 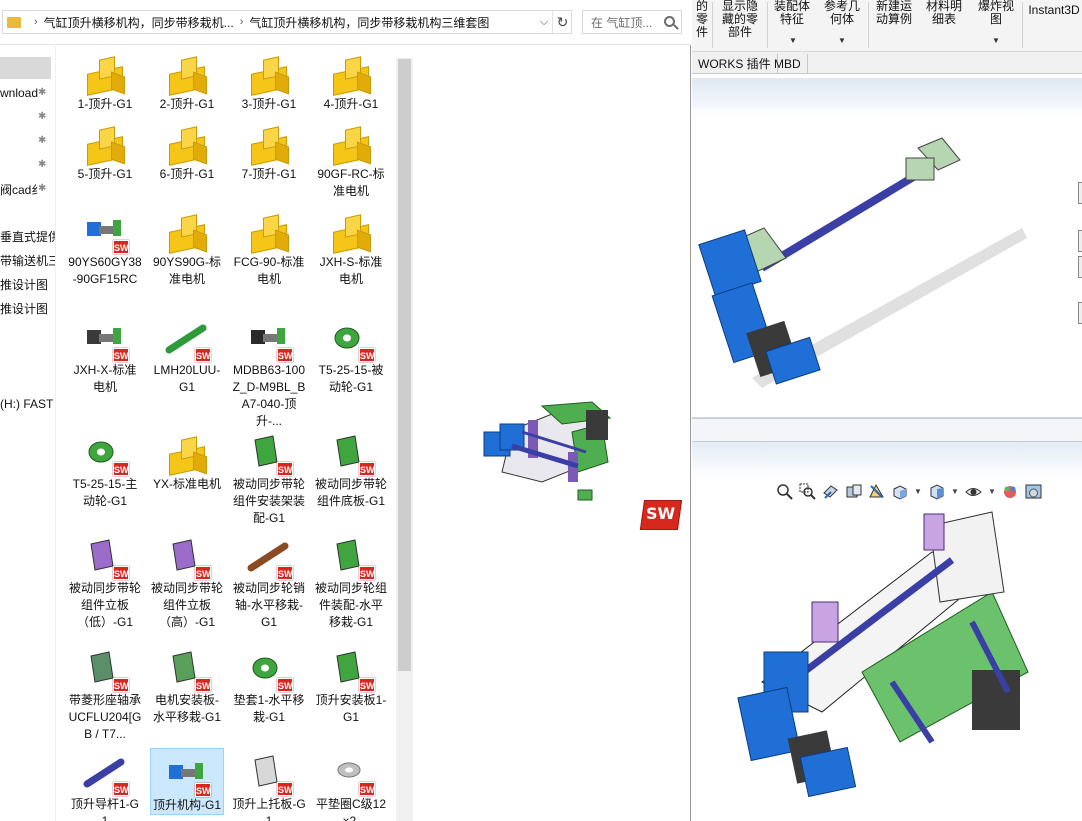 What do you see at coordinates (105, 247) in the screenshot?
I see `file-item: SW 90YS60GY38-90GF15RC` at bounding box center [105, 247].